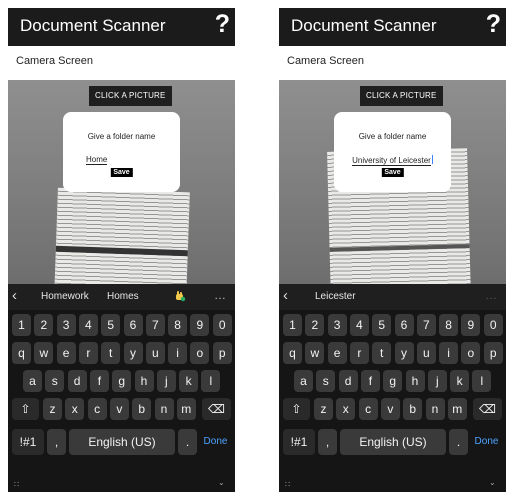 Image resolution: width=523 pixels, height=503 pixels. What do you see at coordinates (123, 296) in the screenshot?
I see `suggestion-word: Homes` at bounding box center [123, 296].